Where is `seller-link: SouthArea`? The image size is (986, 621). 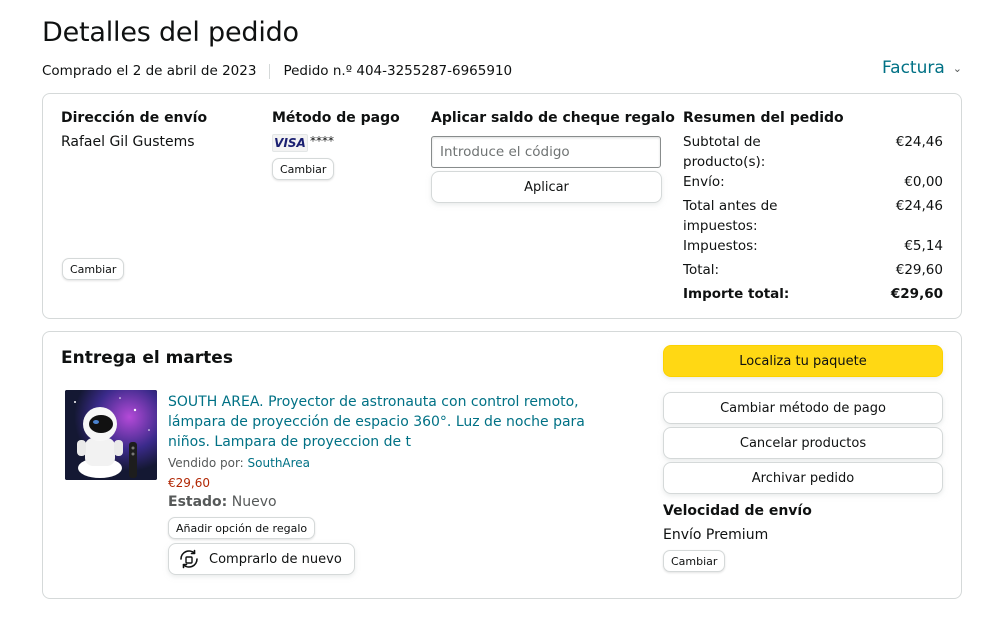
seller-link: SouthArea is located at coordinates (279, 463).